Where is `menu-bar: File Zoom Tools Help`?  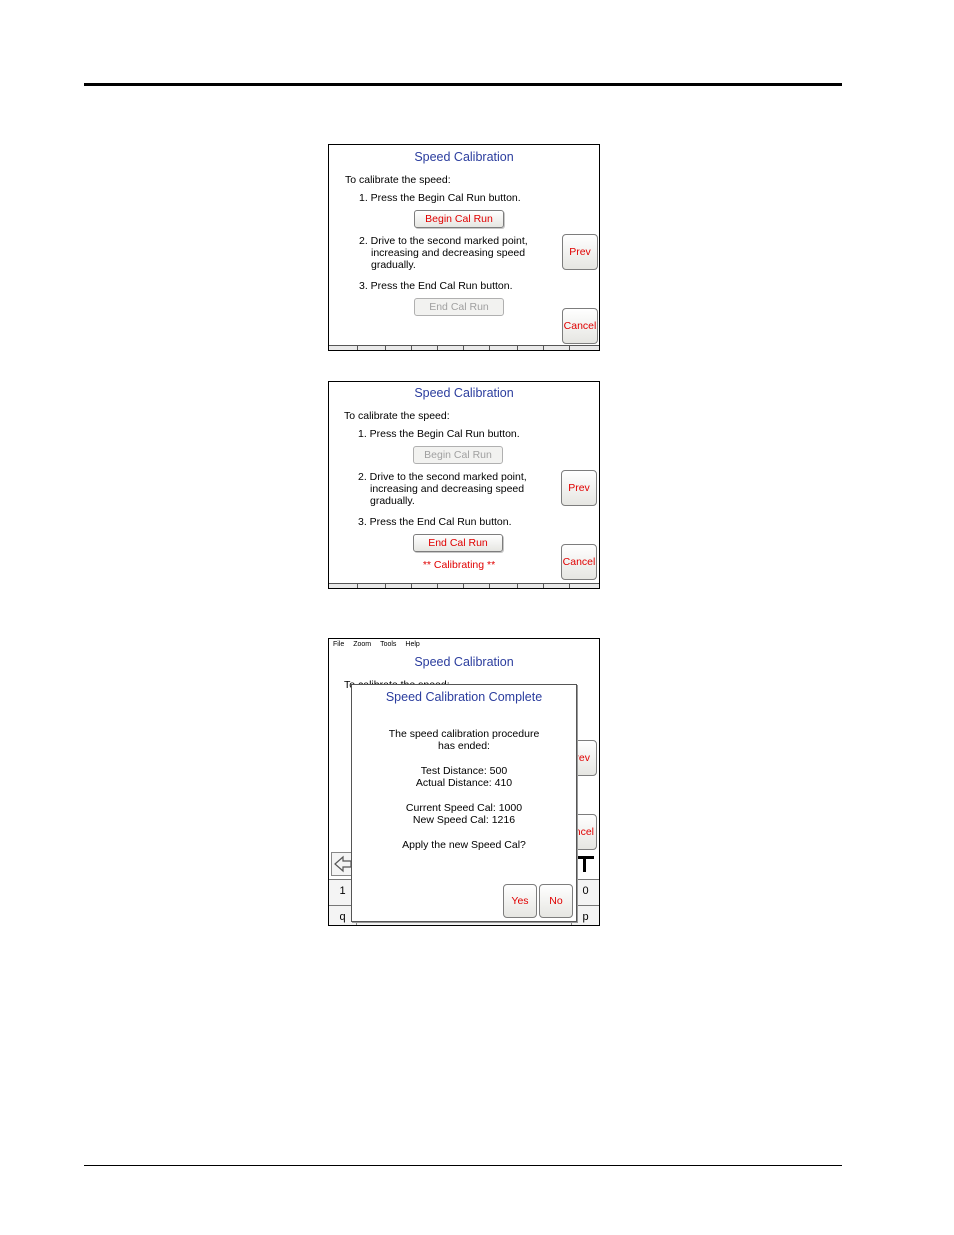
menu-bar: File Zoom Tools Help is located at coordinates (464, 644).